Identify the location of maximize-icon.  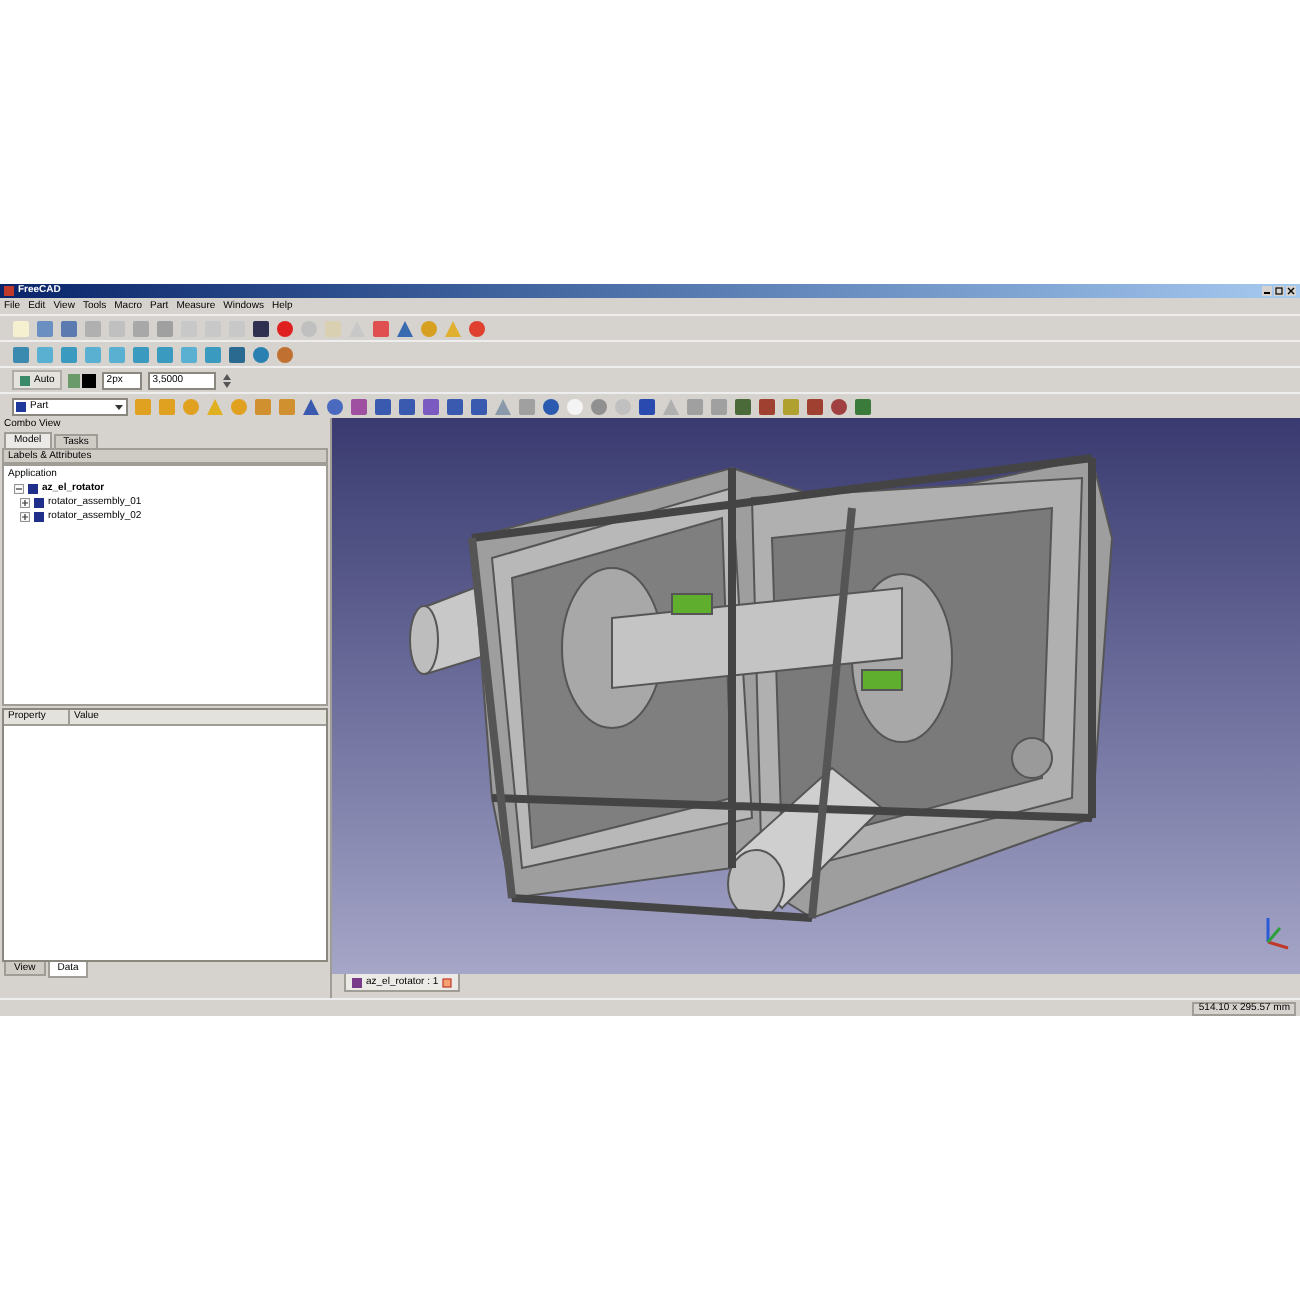
(1279, 291).